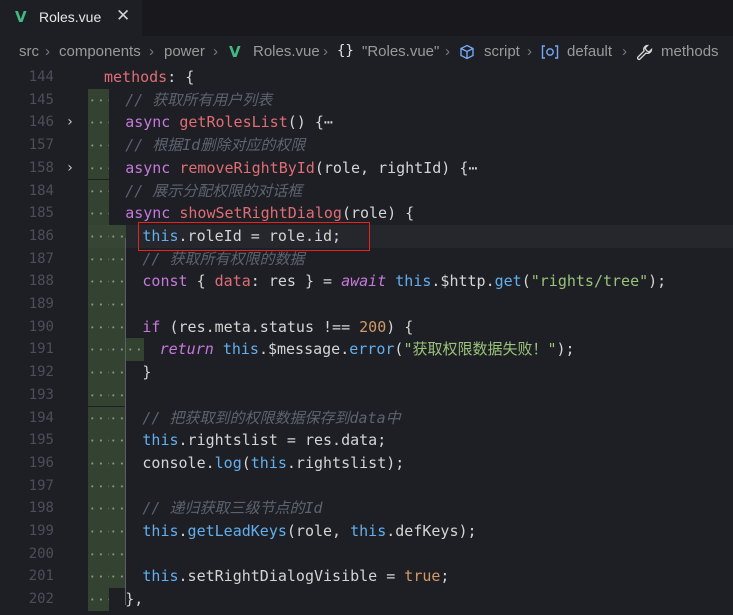 The image size is (733, 615). I want to click on code-text: // 展示分配权限的对话框, so click(214, 190).